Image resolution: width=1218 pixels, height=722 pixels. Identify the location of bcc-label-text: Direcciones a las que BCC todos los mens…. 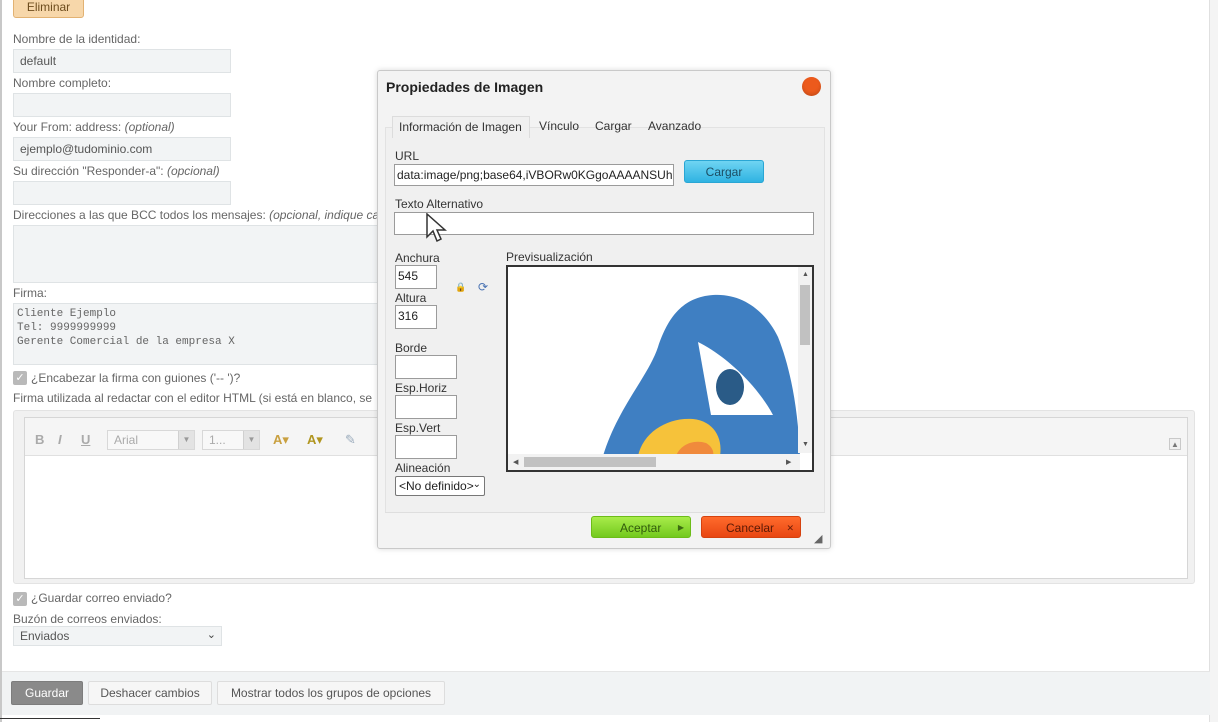
(139, 215).